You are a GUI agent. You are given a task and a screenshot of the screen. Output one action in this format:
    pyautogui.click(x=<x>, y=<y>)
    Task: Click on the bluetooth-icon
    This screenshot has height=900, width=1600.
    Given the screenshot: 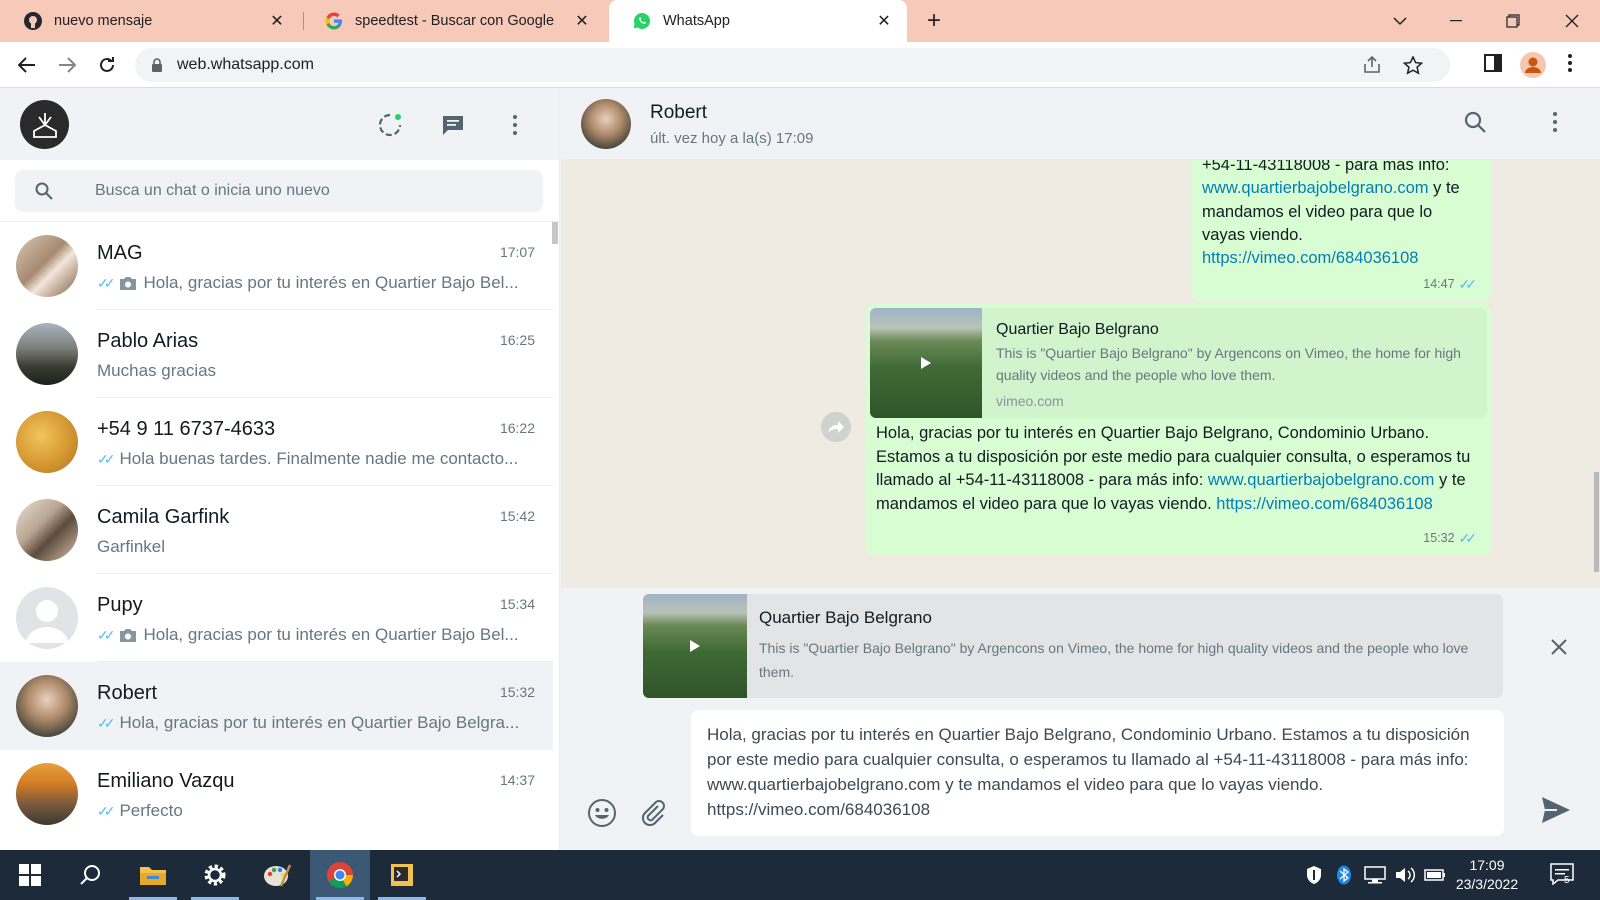 What is the action you would take?
    pyautogui.click(x=1344, y=877)
    